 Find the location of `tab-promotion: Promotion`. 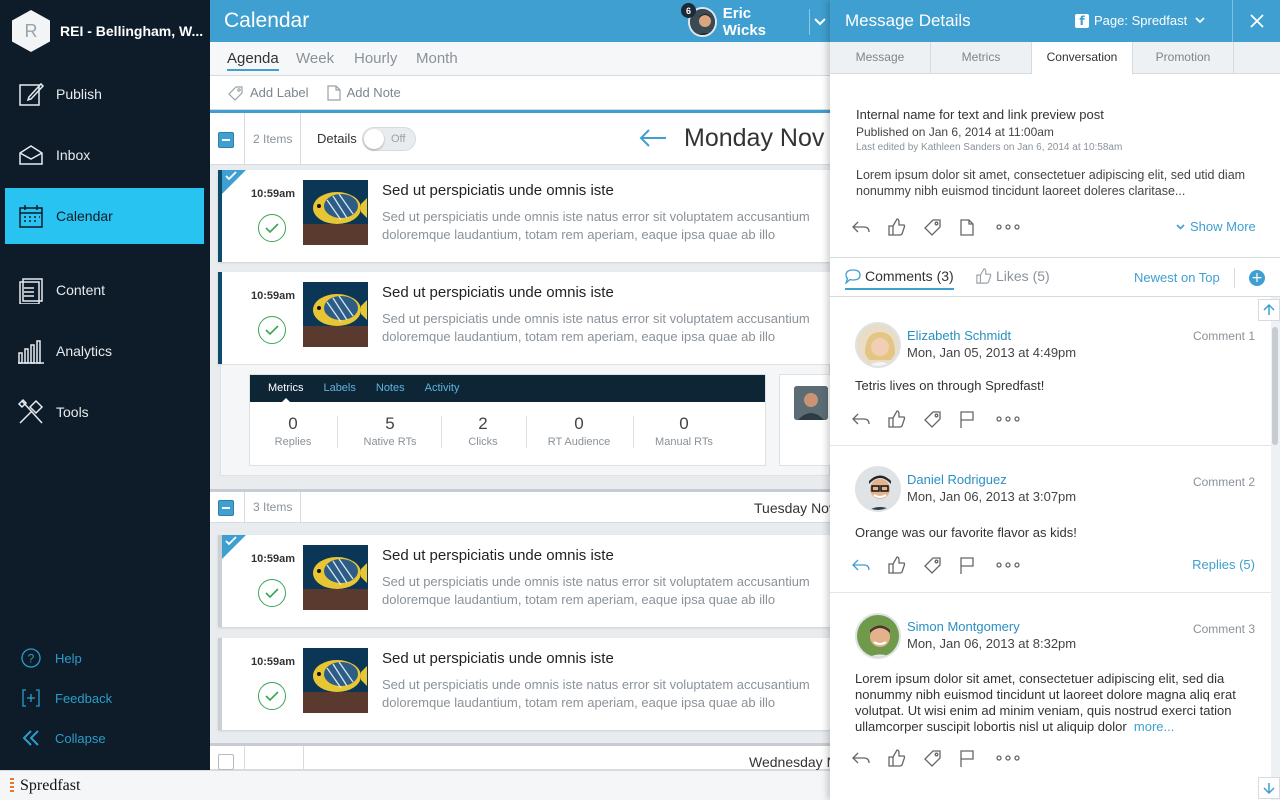

tab-promotion: Promotion is located at coordinates (1183, 58).